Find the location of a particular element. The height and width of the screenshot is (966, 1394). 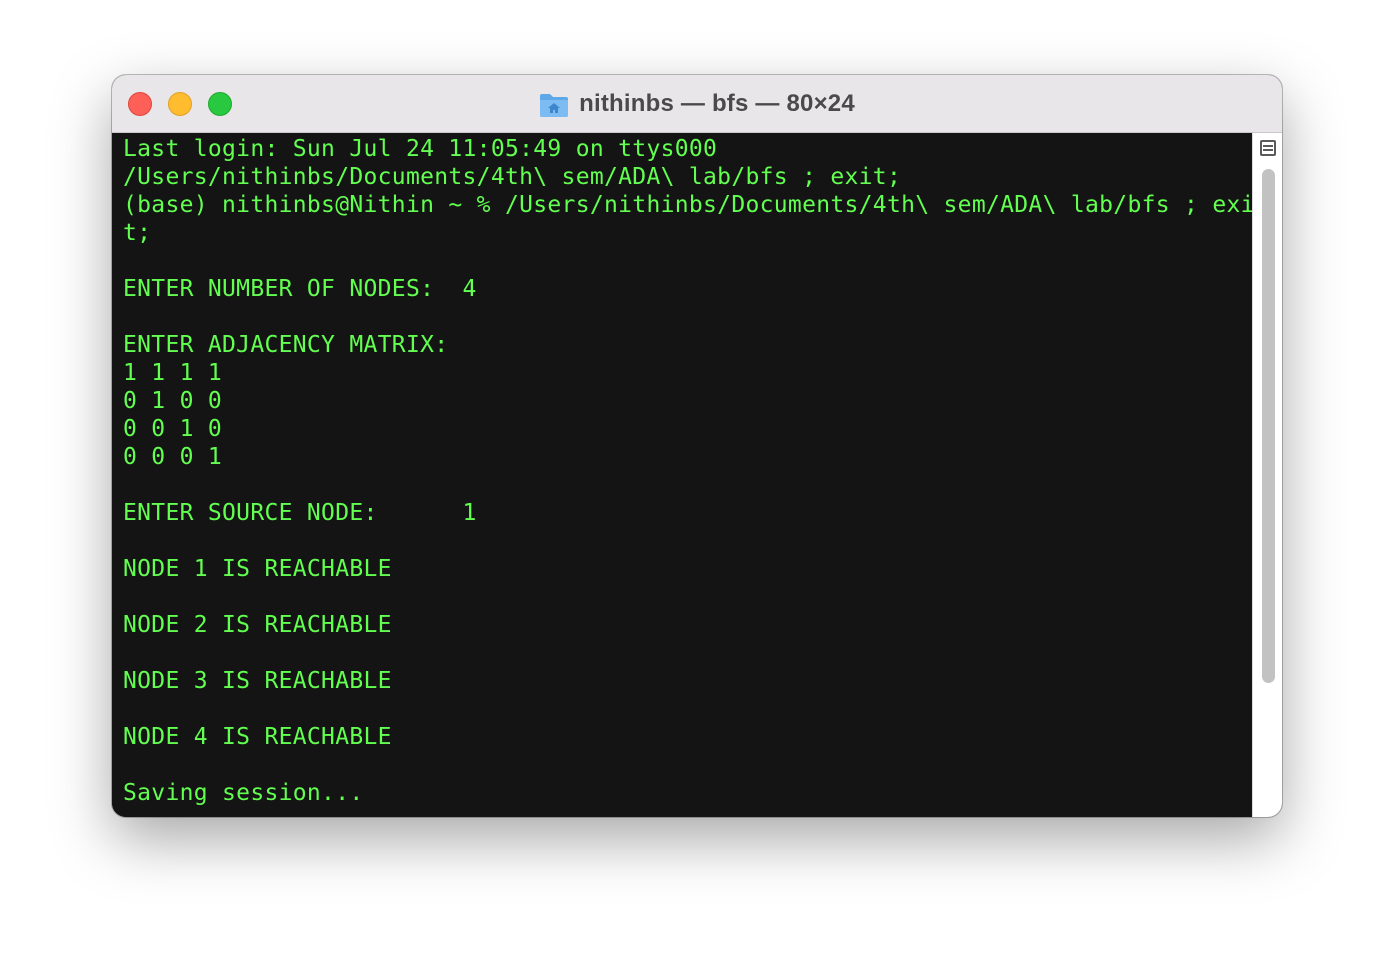

terminal-line: 0 1 0 0 is located at coordinates (173, 401).